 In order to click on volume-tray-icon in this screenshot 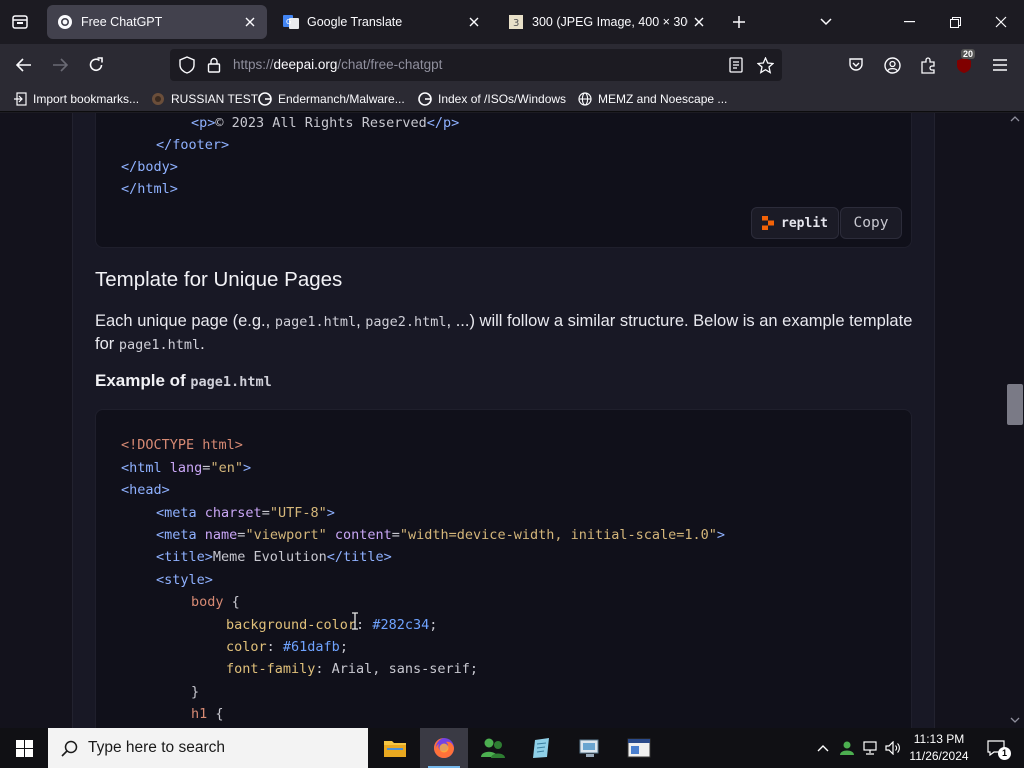, I will do `click(893, 748)`.